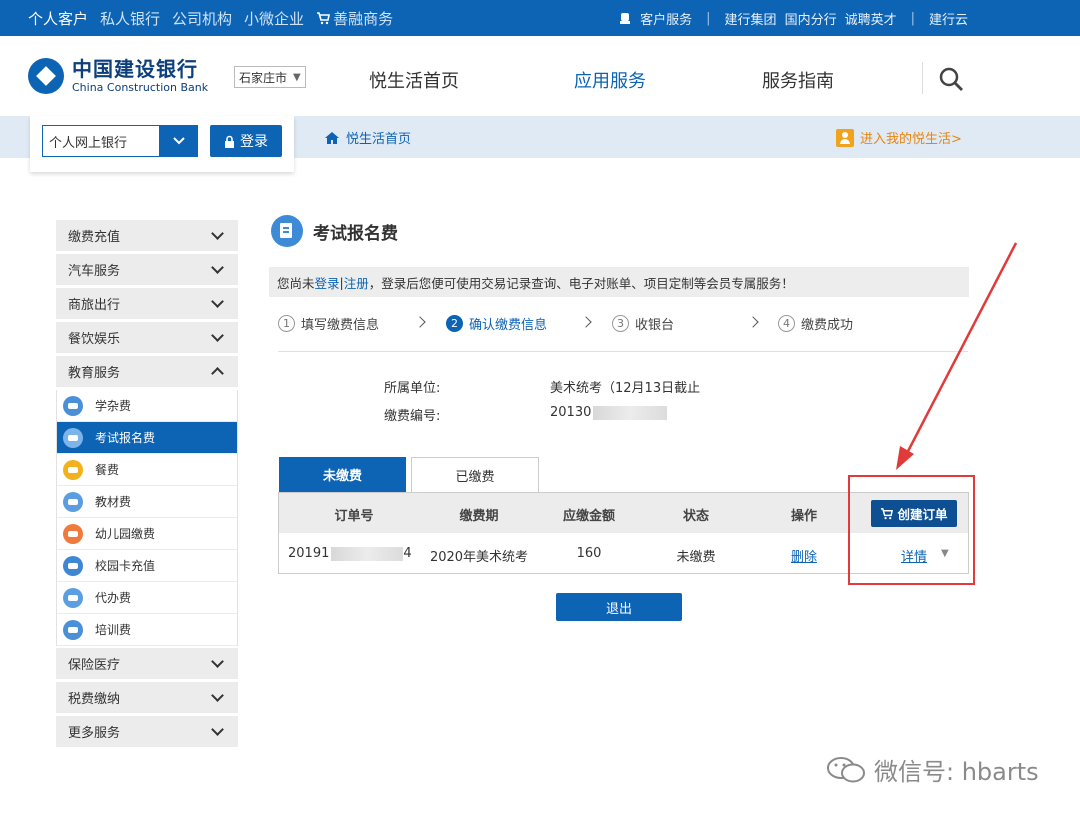 The height and width of the screenshot is (815, 1080). Describe the element at coordinates (58, 18) in the screenshot. I see `segment-personal: 个人客户` at that location.